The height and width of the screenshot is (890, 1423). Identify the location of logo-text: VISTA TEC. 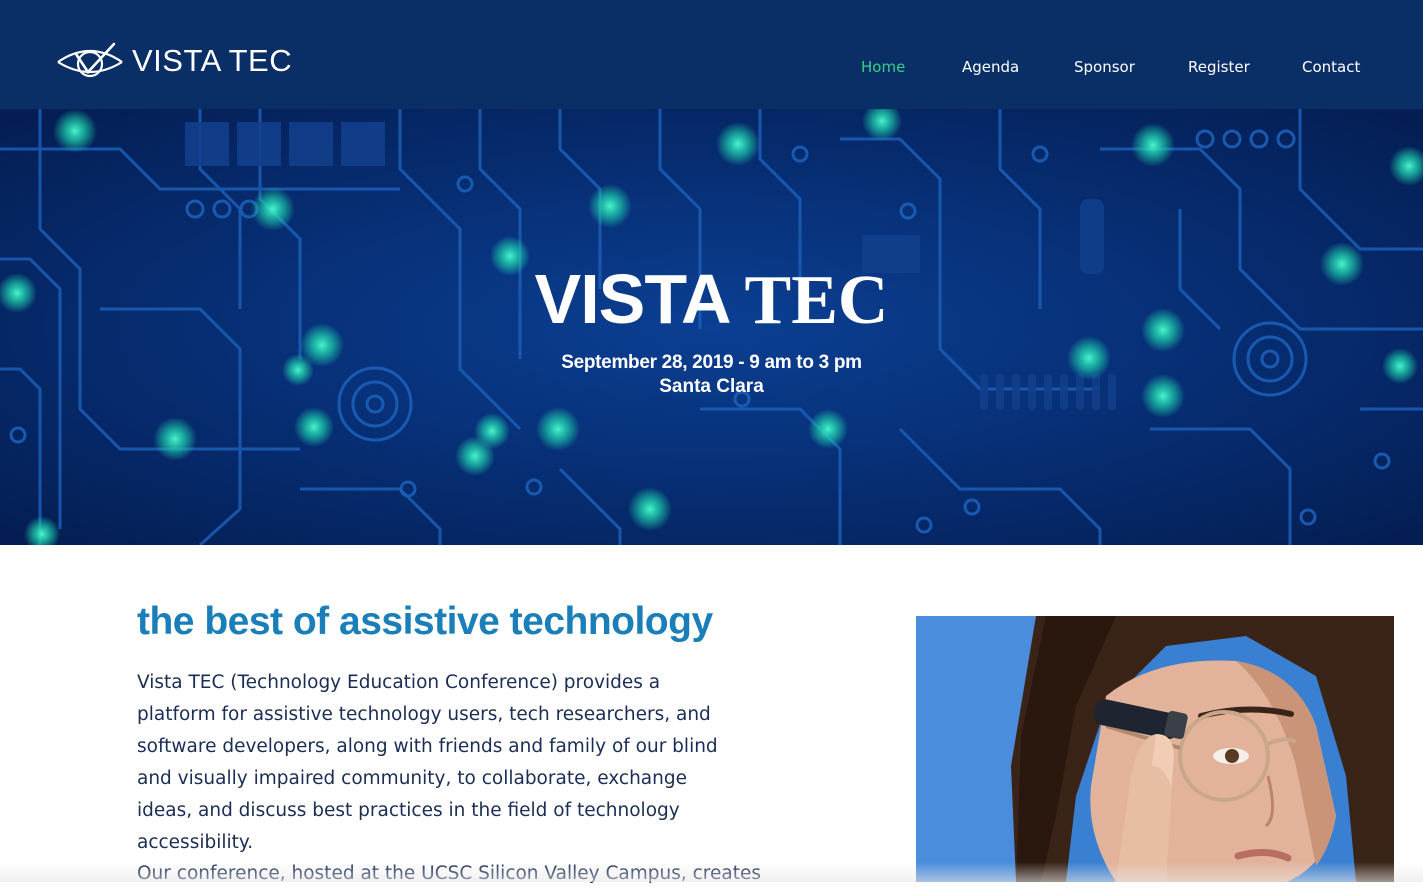
(212, 60).